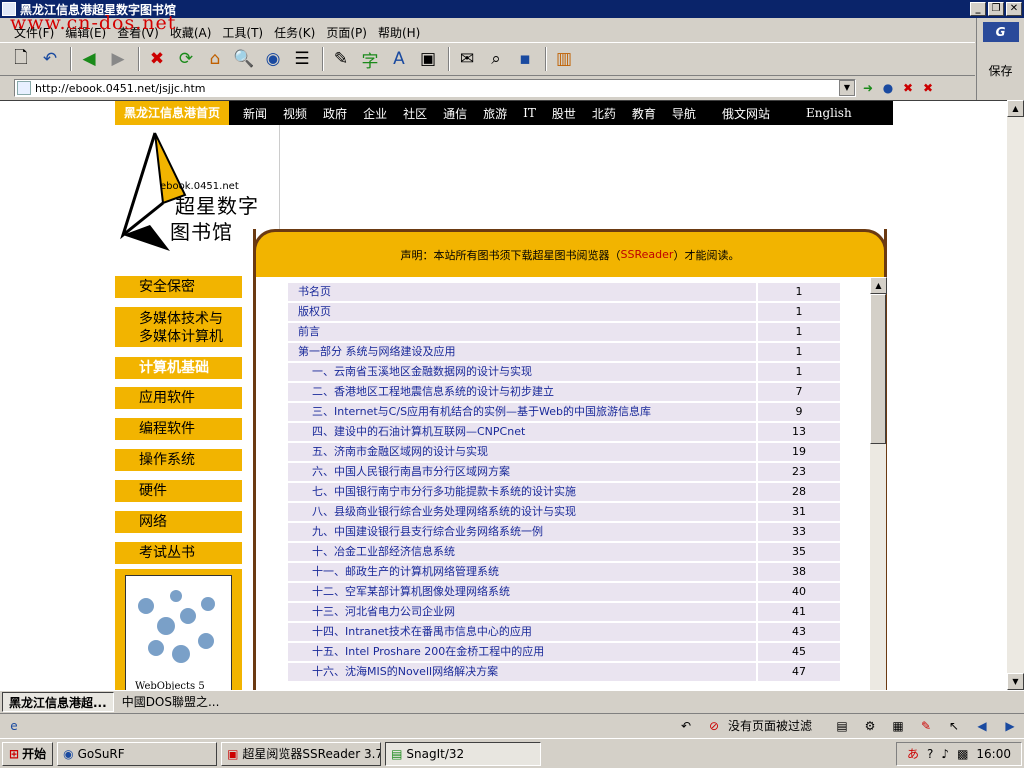 The width and height of the screenshot is (1024, 768). I want to click on cursor-icon: ↖, so click(954, 726).